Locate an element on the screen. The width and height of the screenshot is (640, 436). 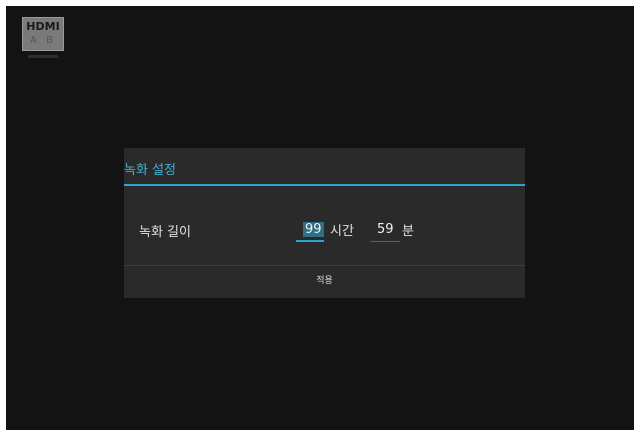
hdmi-logo-text: HDMI is located at coordinates (43, 26).